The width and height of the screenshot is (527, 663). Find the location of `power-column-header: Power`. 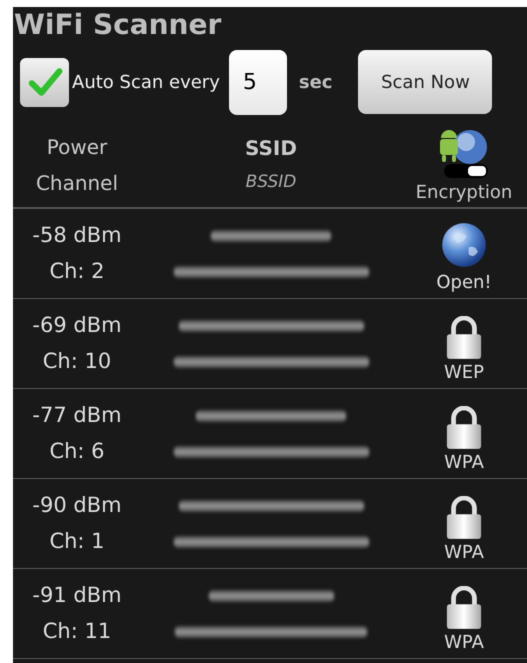

power-column-header: Power is located at coordinates (77, 147).